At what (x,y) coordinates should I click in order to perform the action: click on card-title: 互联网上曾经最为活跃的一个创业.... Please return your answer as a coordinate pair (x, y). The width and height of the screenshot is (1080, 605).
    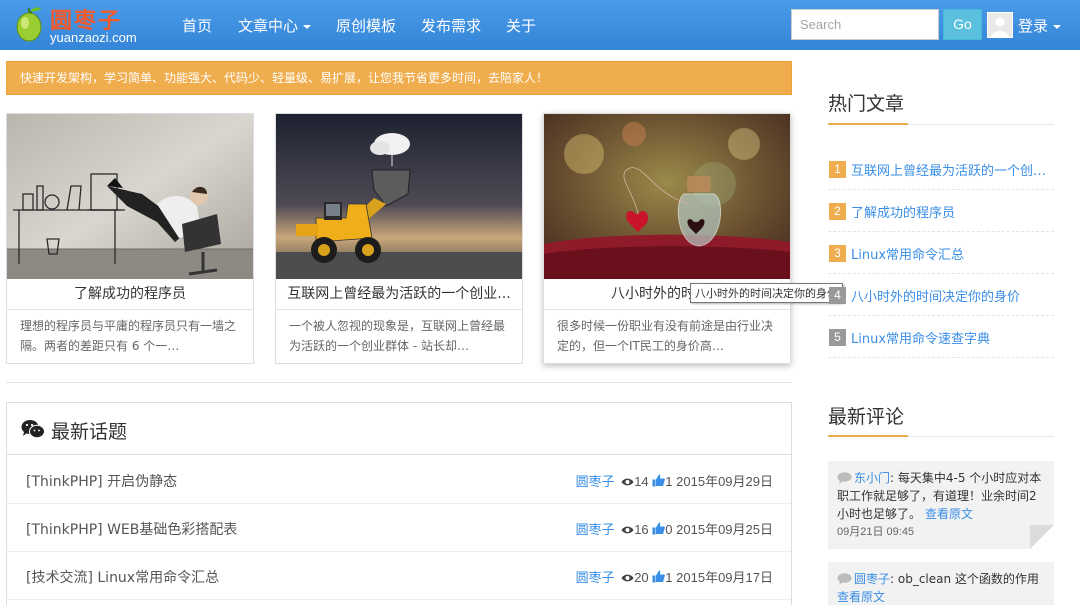
    Looking at the image, I should click on (399, 294).